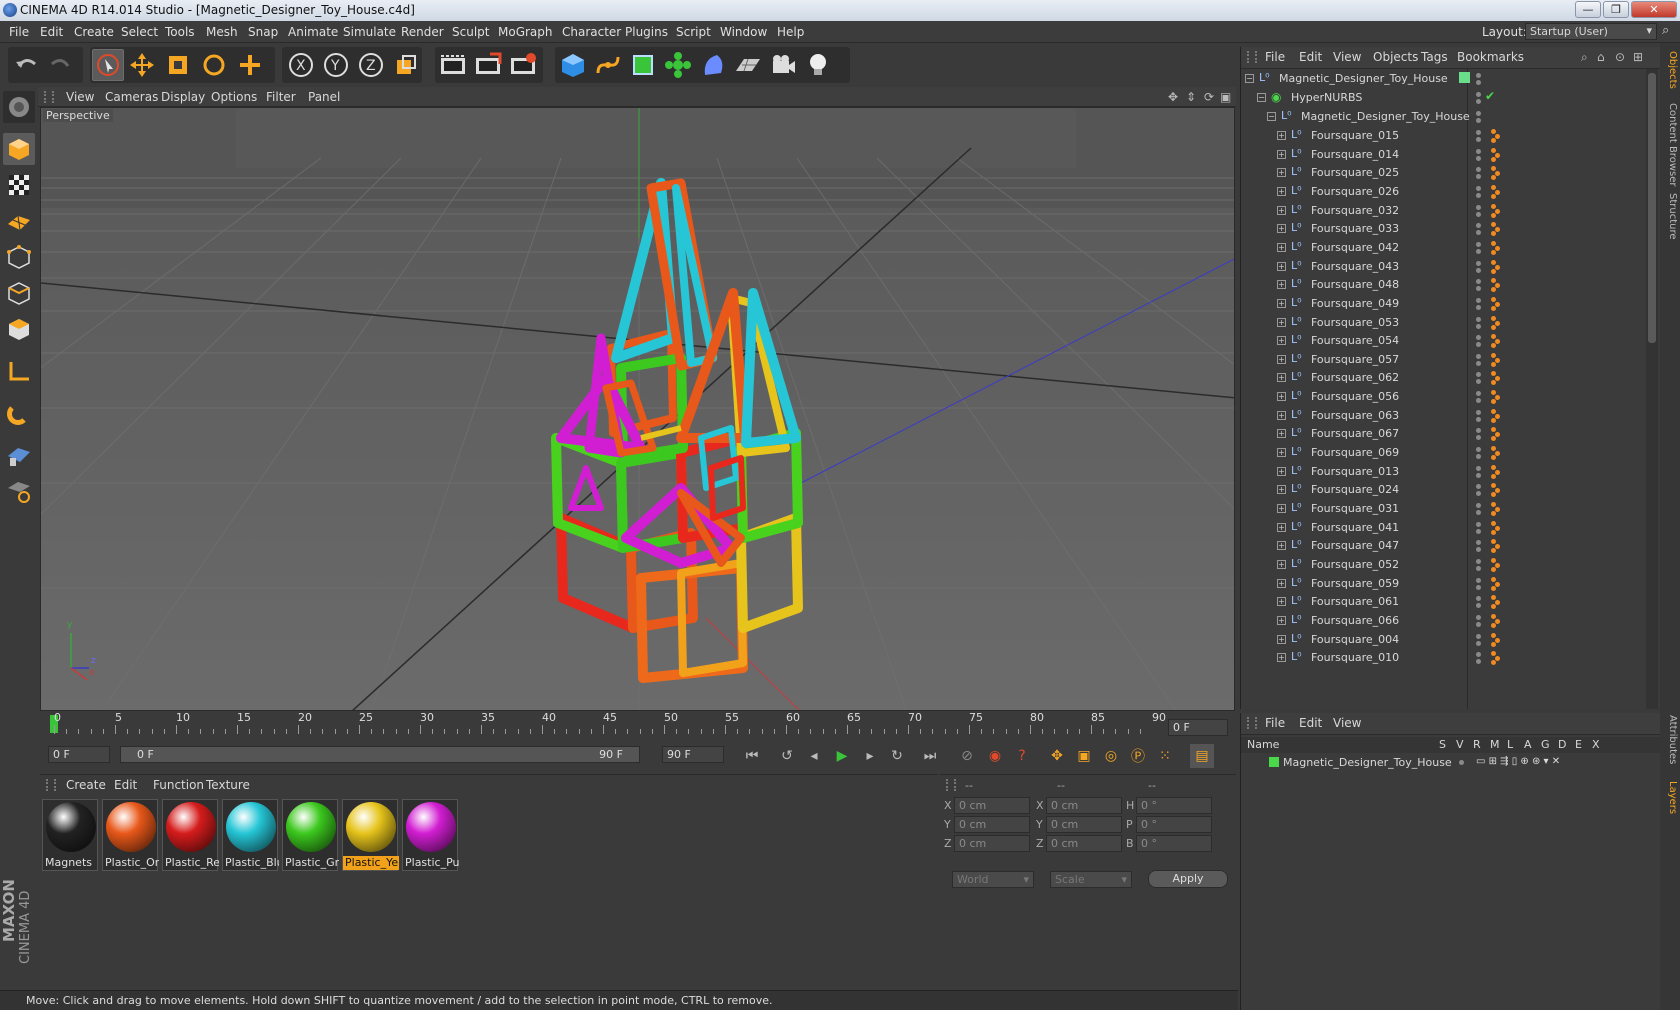 Image resolution: width=1680 pixels, height=1010 pixels. I want to click on menu-plugins: Plugins, so click(646, 32).